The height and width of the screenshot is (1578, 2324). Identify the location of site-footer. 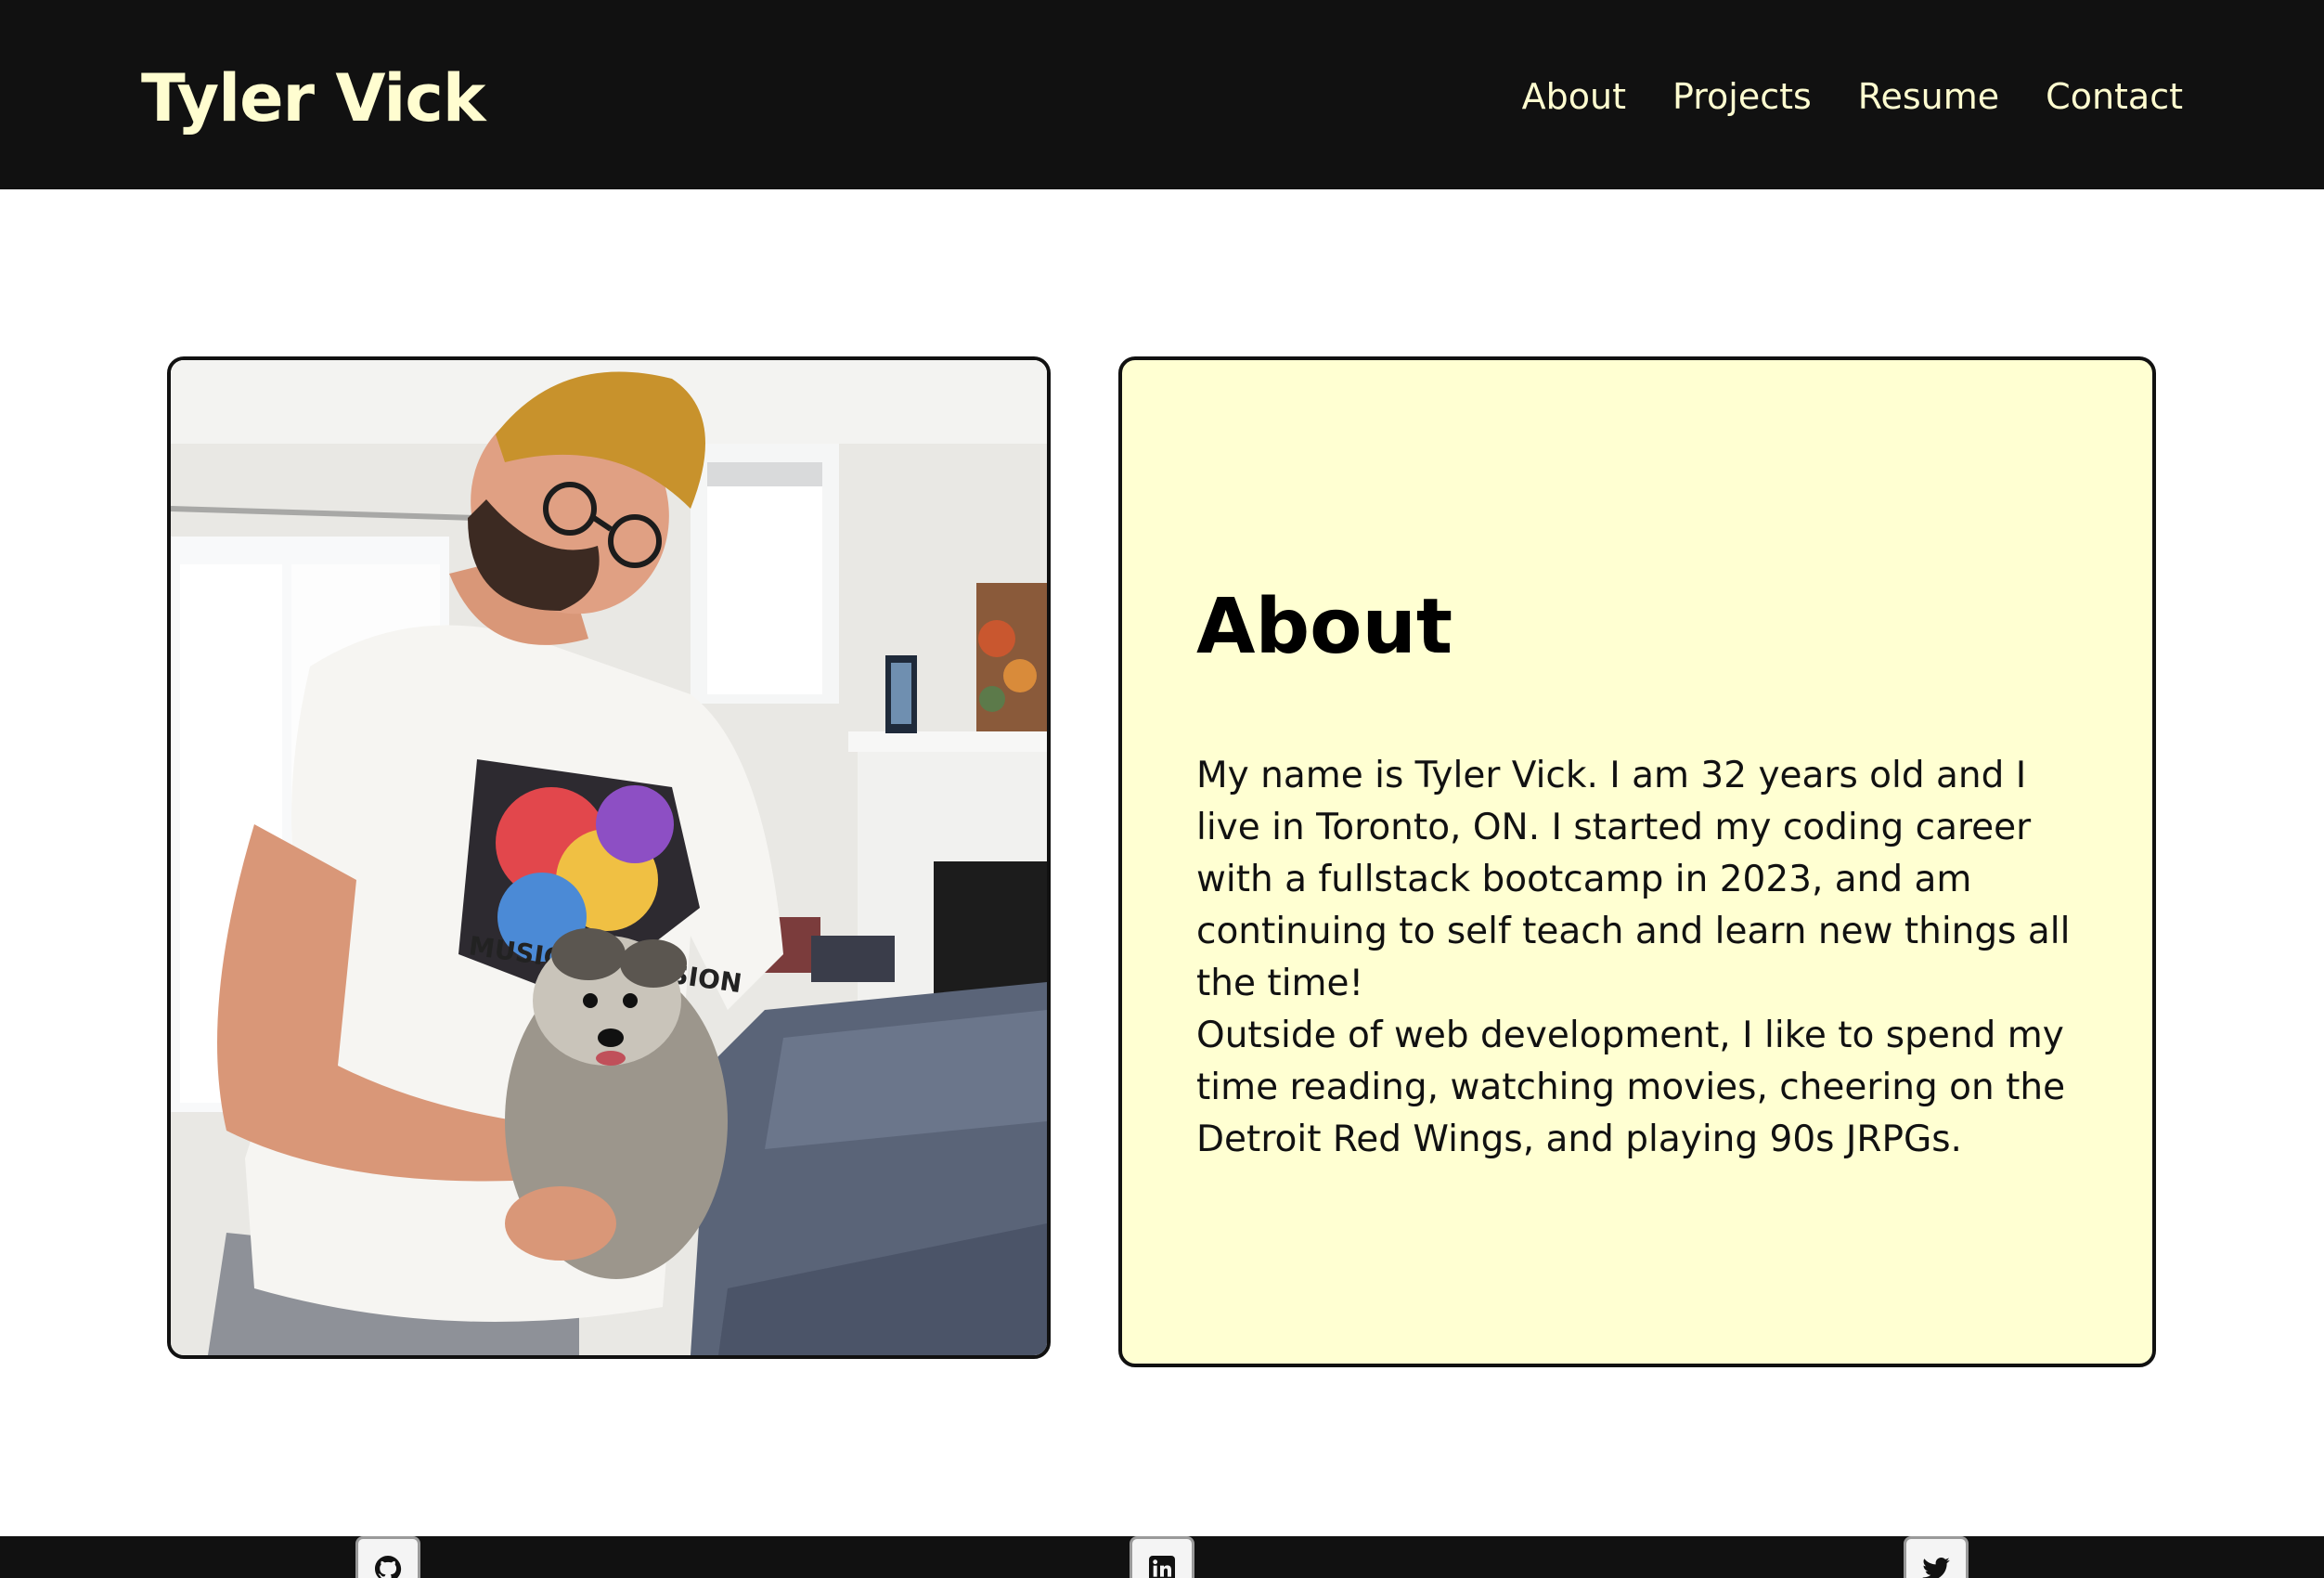
(1162, 1557).